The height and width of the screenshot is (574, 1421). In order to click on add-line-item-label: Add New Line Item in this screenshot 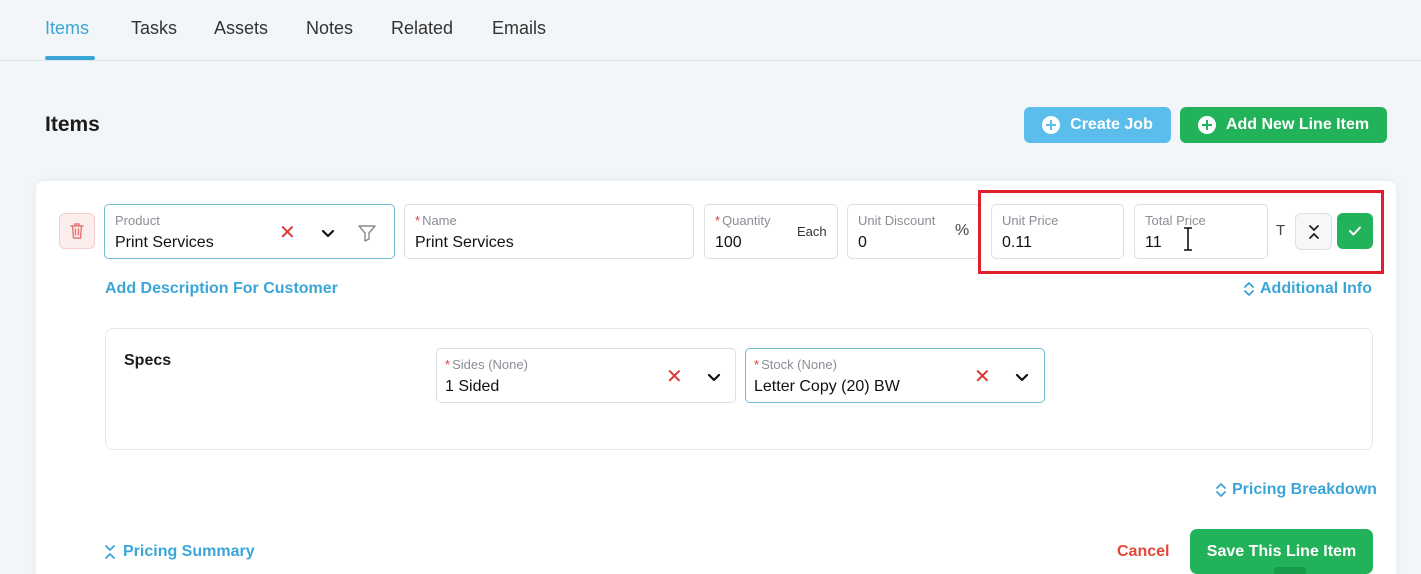, I will do `click(1297, 124)`.